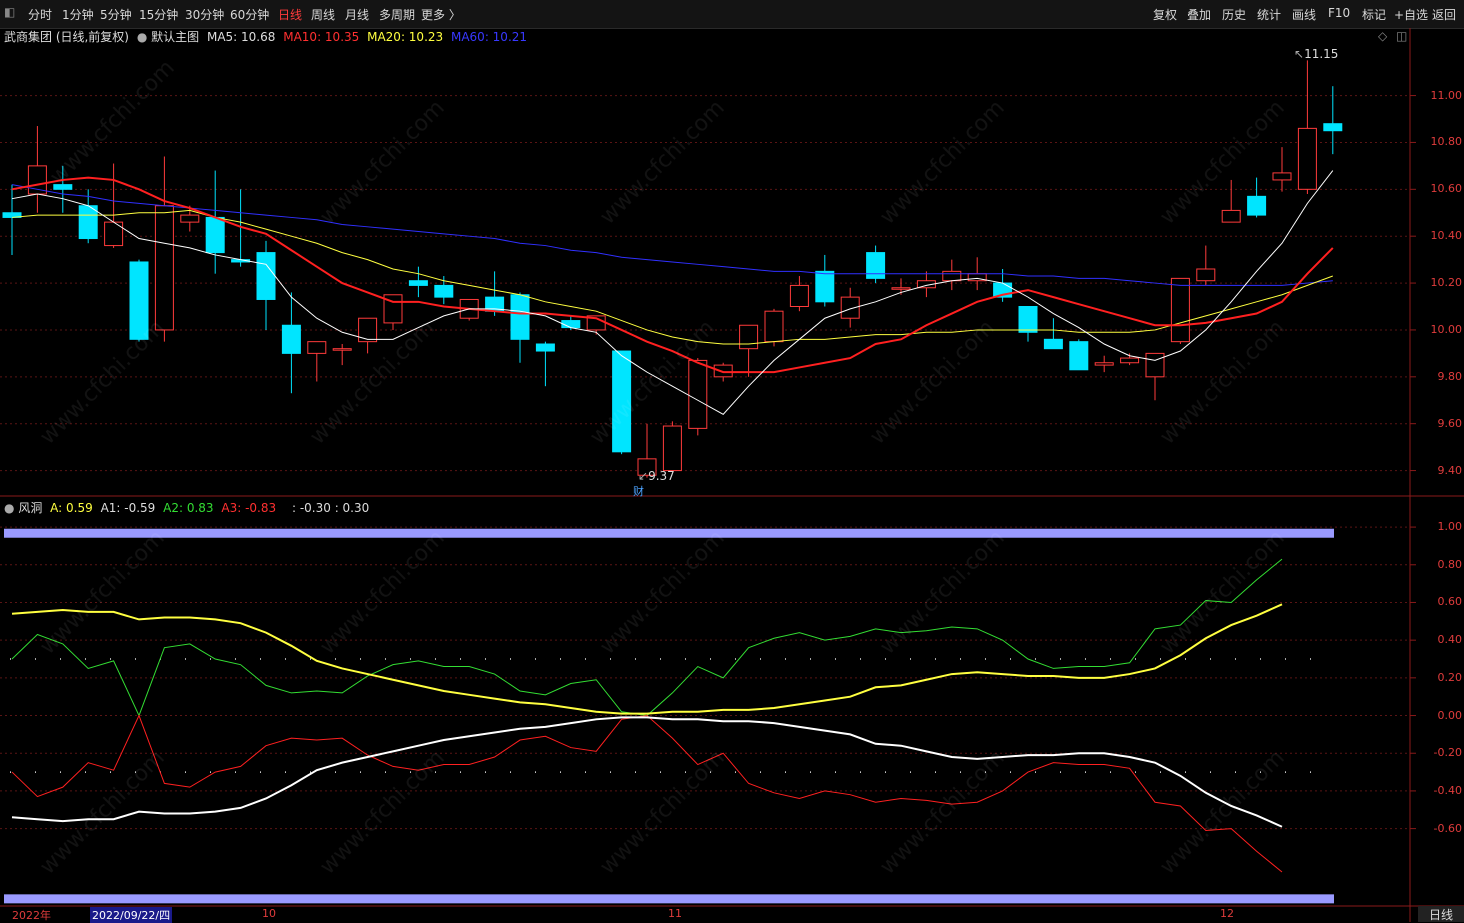 This screenshot has height=923, width=1464. What do you see at coordinates (1447, 828) in the screenshot?
I see `sub-y-tick-label: -0.60` at bounding box center [1447, 828].